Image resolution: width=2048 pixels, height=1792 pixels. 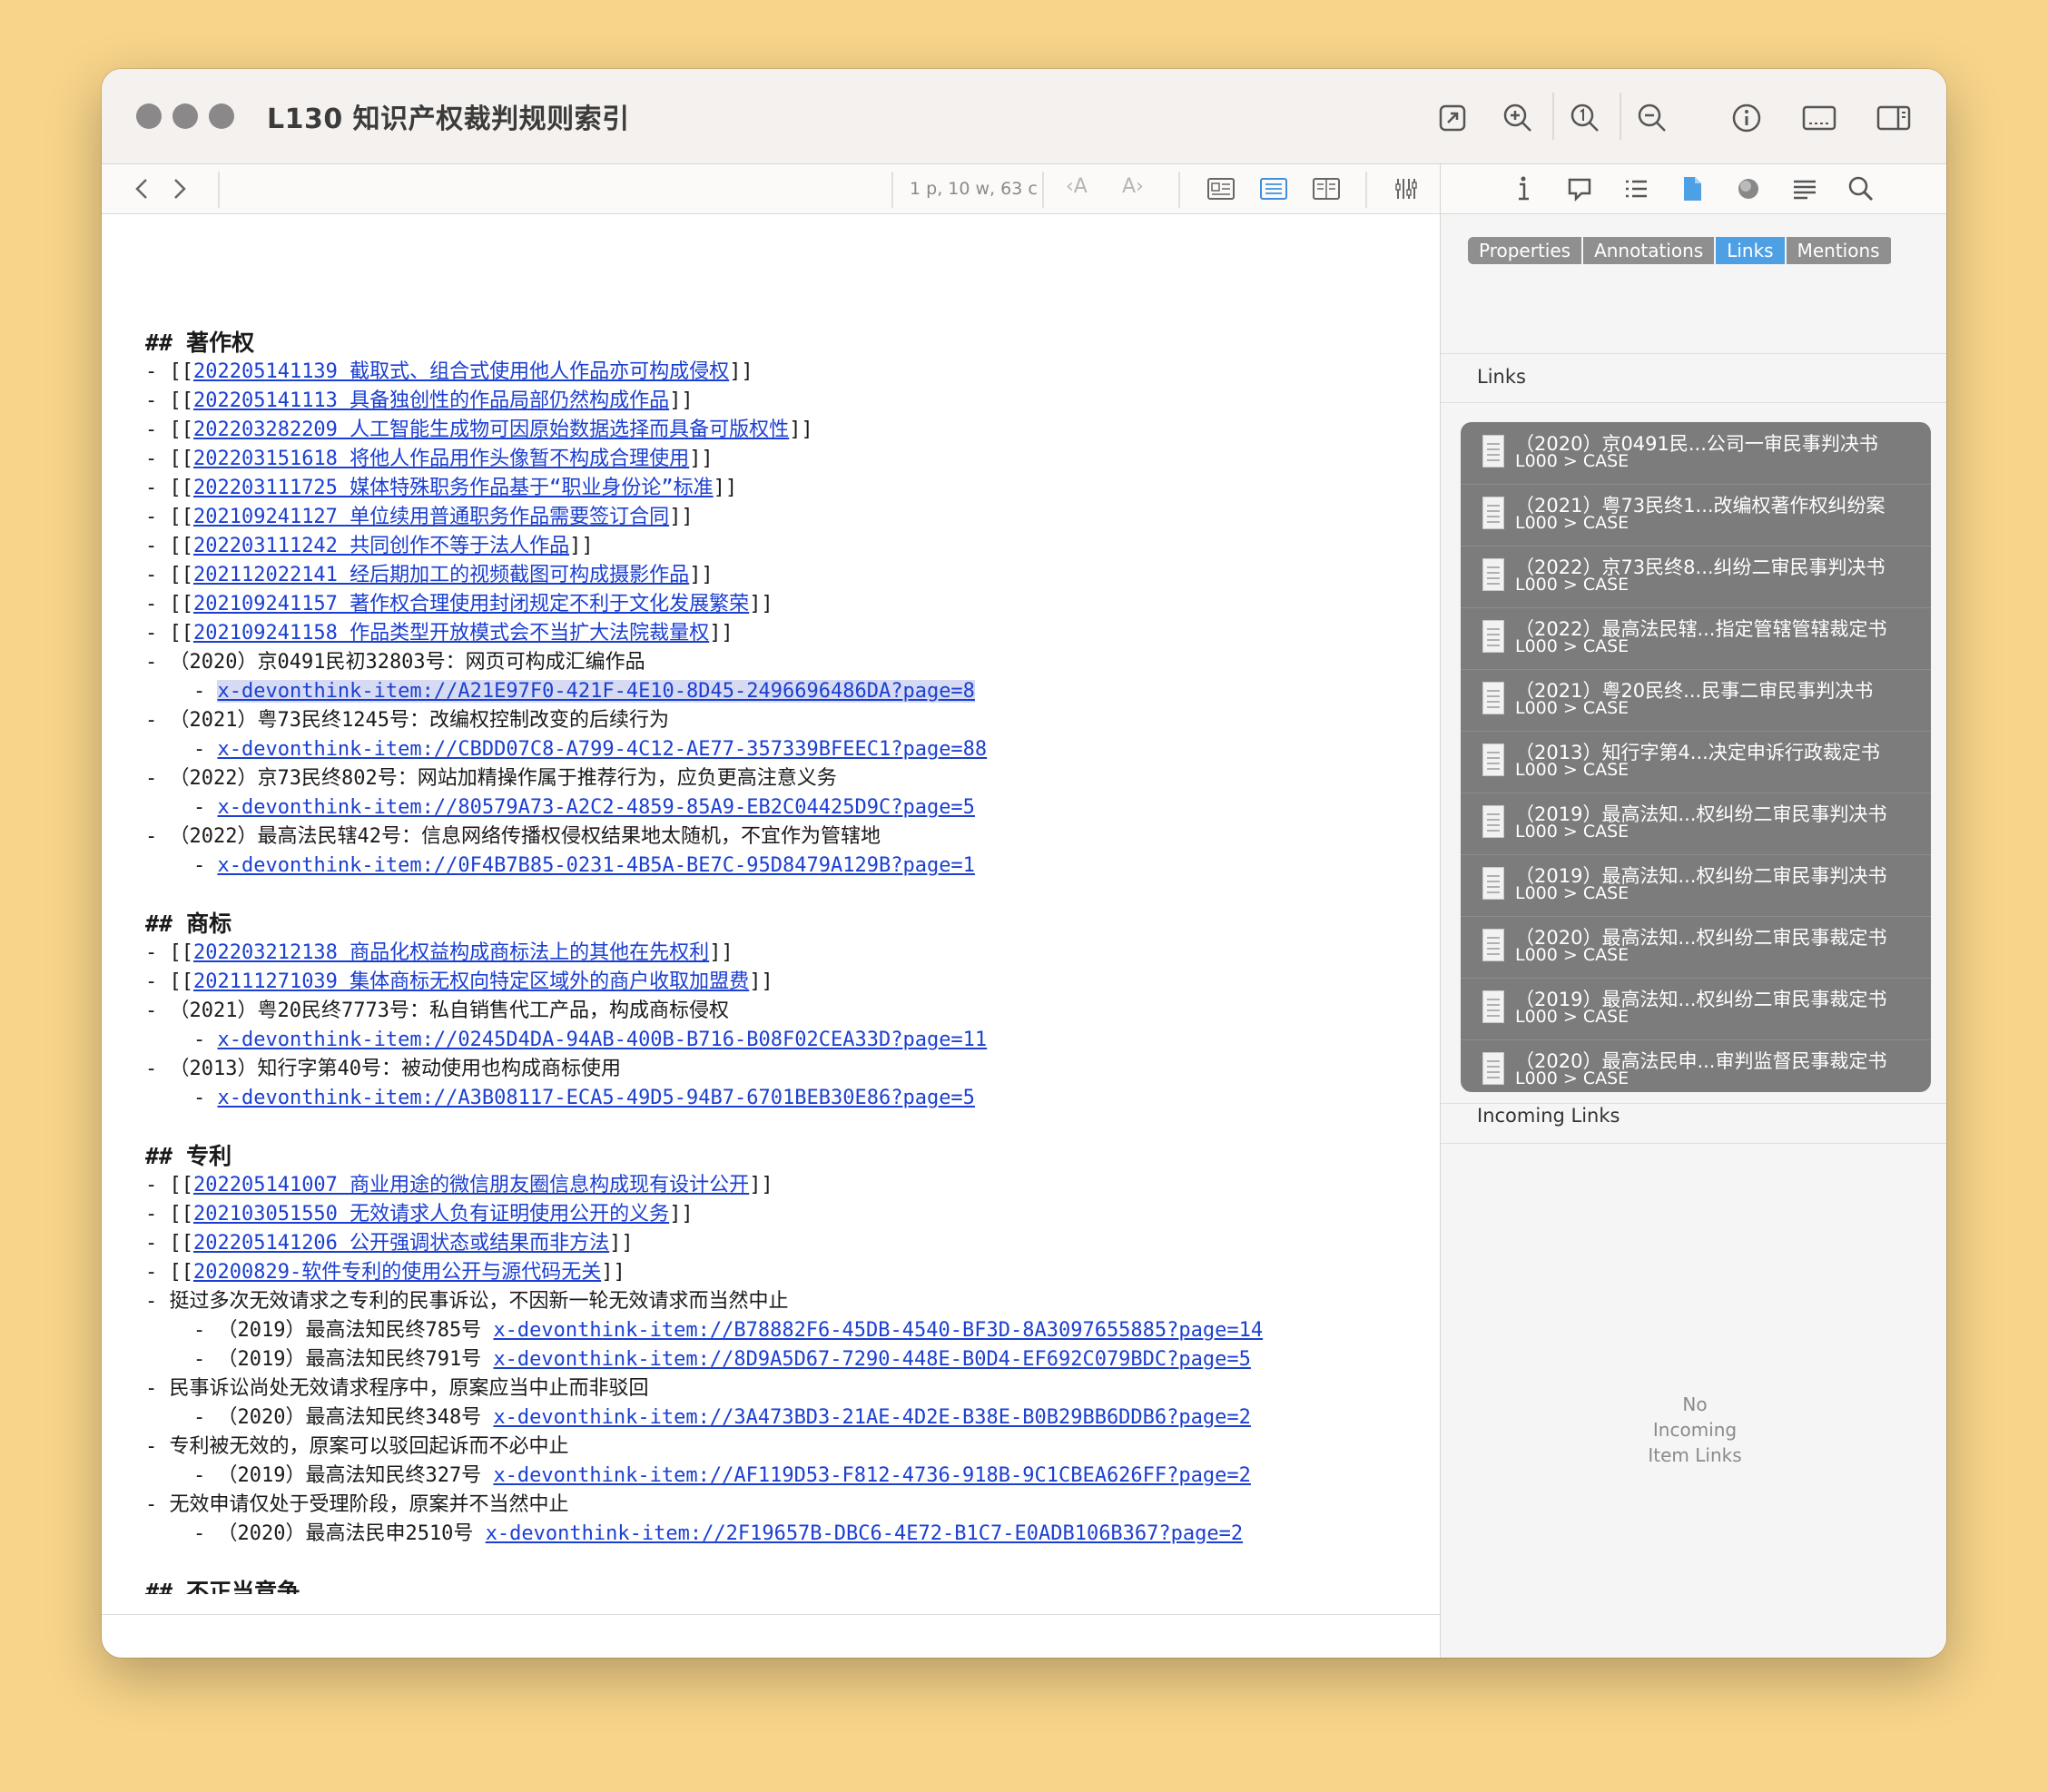 What do you see at coordinates (431, 400) in the screenshot?
I see `wiki-link: 202205141113 具备独创性的作品局部仍然构成作品` at bounding box center [431, 400].